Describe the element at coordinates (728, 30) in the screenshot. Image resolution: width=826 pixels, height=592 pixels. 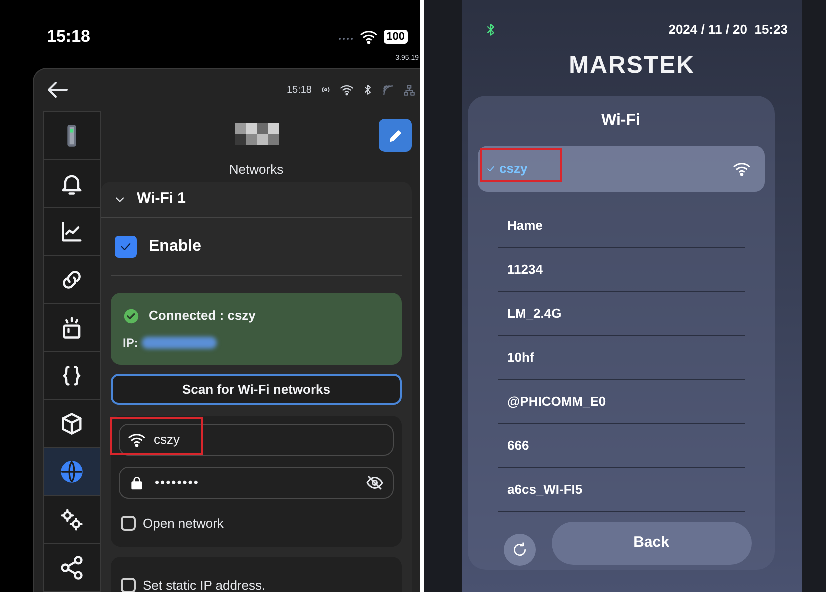
I see `date-time: 2024 / 11 / 20 15:23` at that location.